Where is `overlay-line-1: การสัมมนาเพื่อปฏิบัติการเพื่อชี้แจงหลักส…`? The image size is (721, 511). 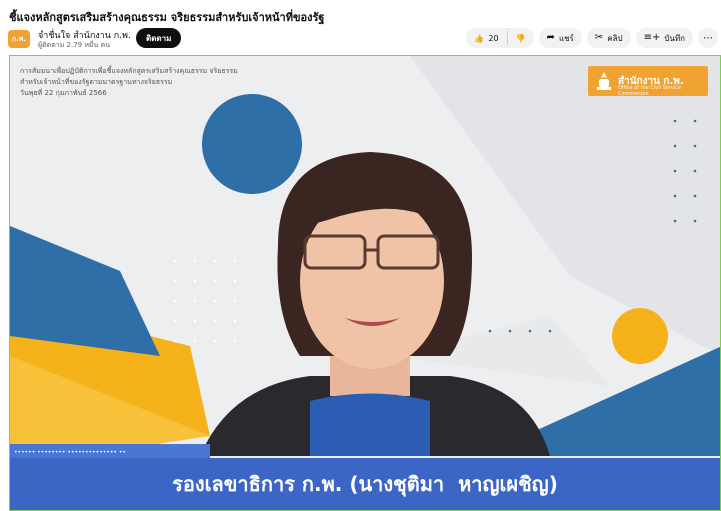 overlay-line-1: การสัมมนาเพื่อปฏิบัติการเพื่อชี้แจงหลักส… is located at coordinates (129, 71).